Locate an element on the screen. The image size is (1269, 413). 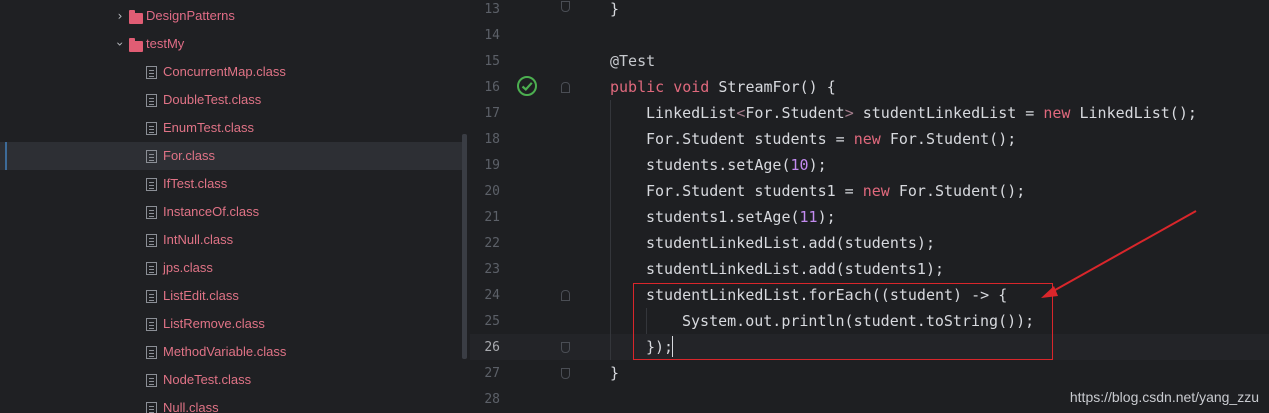
tree-item-label: ListEdit.class is located at coordinates (201, 295).